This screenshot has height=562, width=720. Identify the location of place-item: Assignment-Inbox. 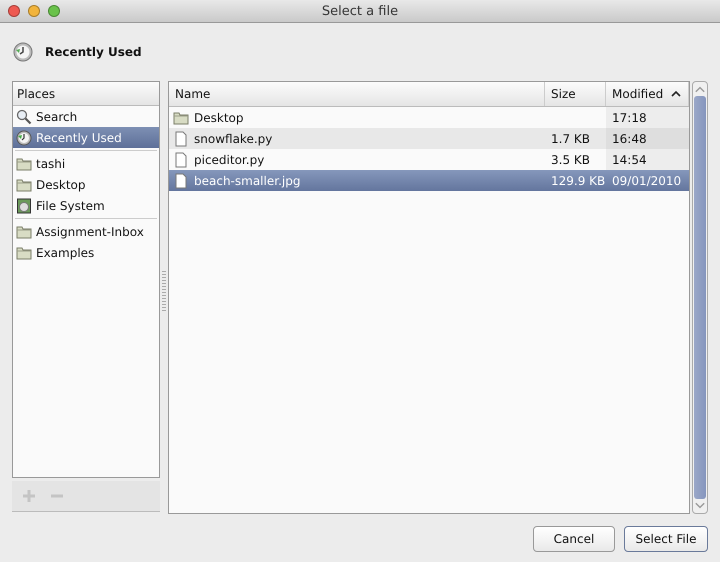
(86, 231).